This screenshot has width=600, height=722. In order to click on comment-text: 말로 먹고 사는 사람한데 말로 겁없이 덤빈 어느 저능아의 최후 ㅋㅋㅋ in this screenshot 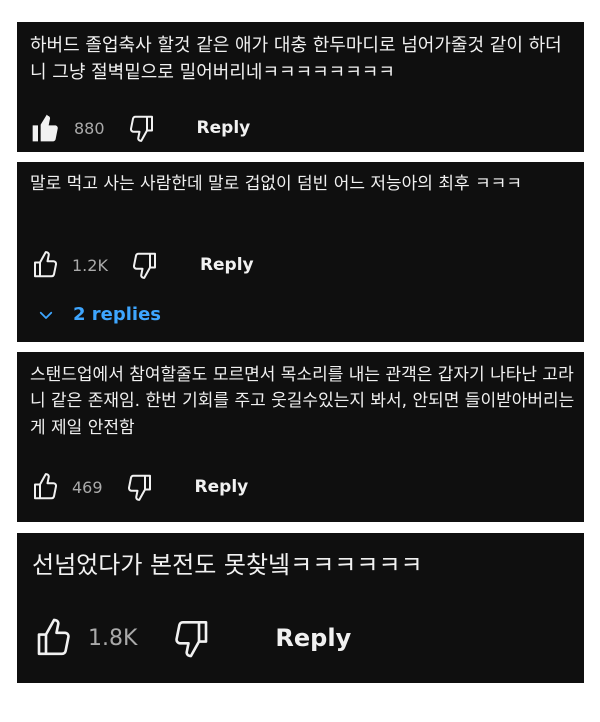, I will do `click(276, 184)`.